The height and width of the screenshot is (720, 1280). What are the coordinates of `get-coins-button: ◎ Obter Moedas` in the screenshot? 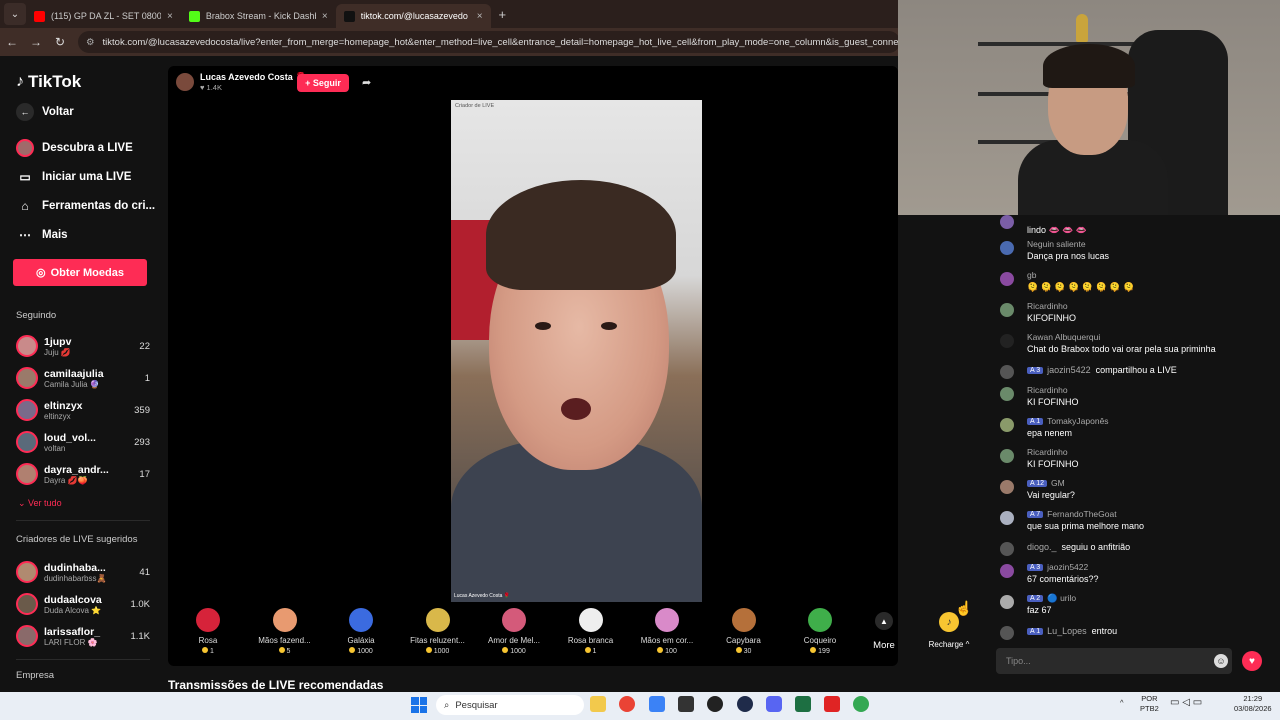 It's located at (80, 272).